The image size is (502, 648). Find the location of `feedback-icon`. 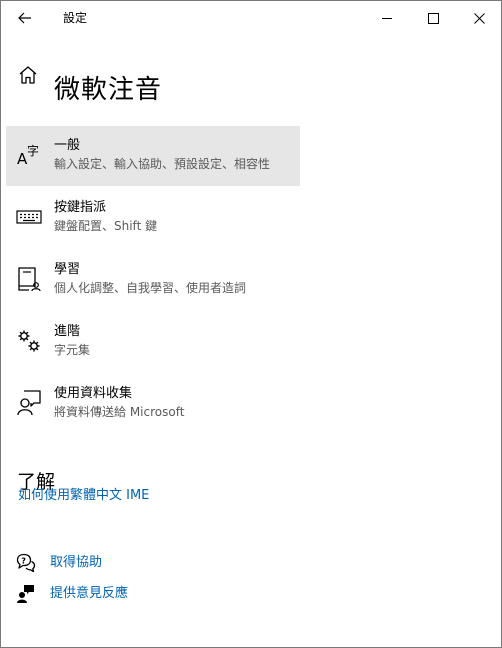

feedback-icon is located at coordinates (26, 594).